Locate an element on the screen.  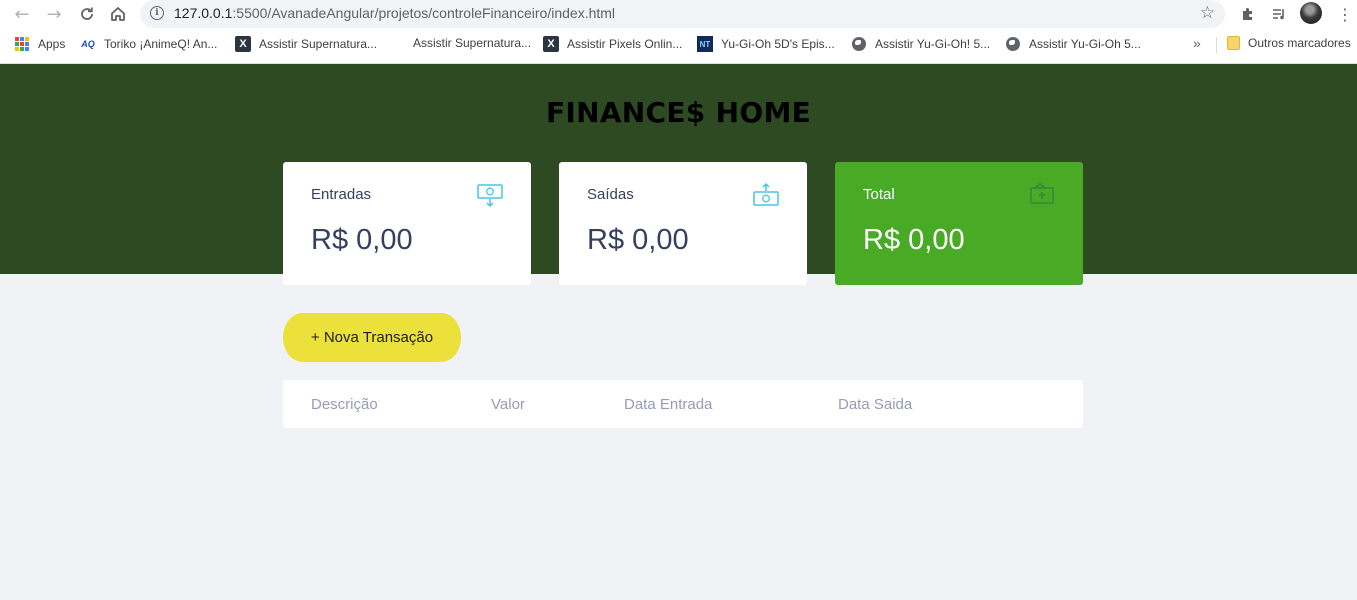
back-icon: ← is located at coordinates (22, 14).